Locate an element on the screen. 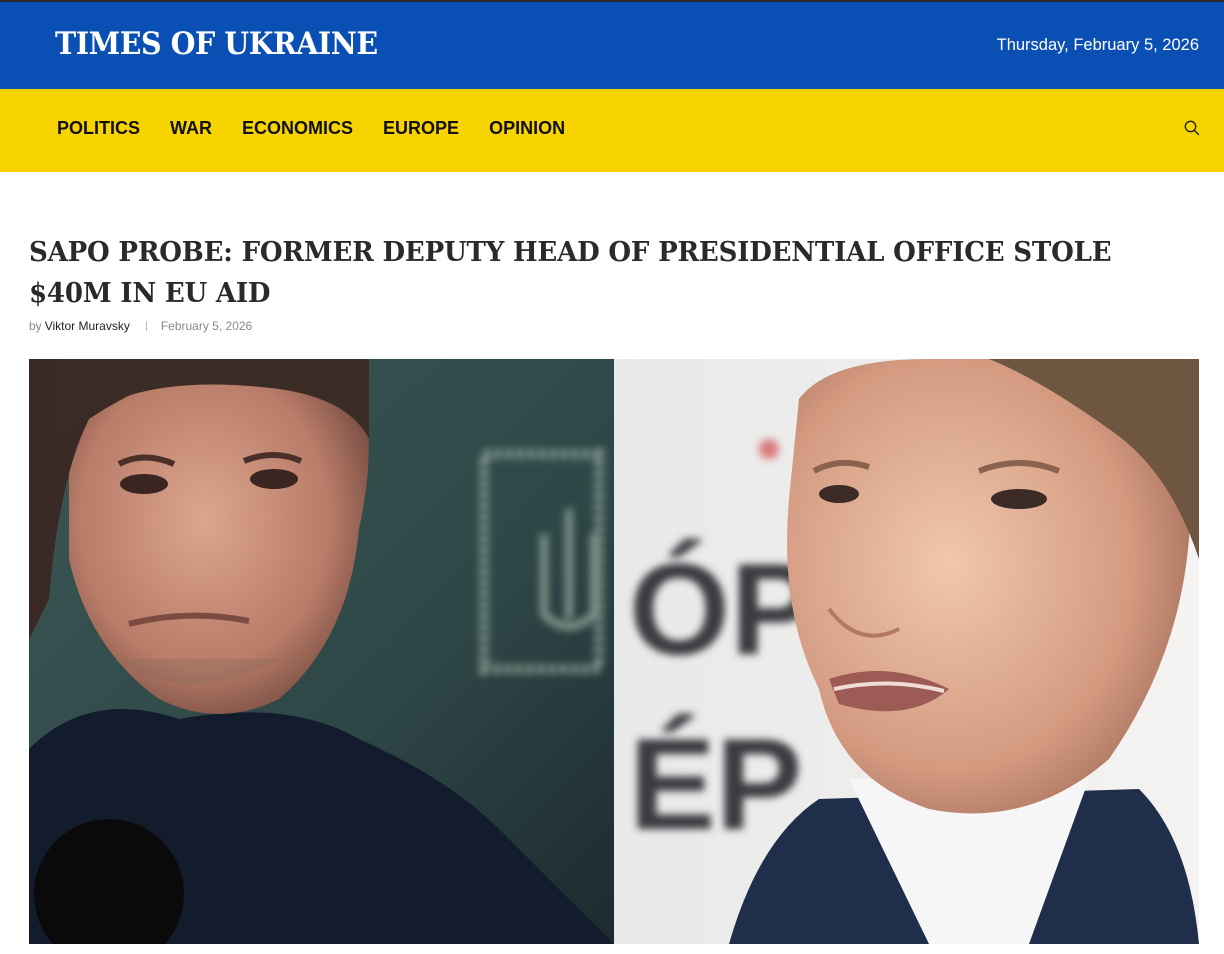  nav-item-europe: EUROPE is located at coordinates (421, 128).